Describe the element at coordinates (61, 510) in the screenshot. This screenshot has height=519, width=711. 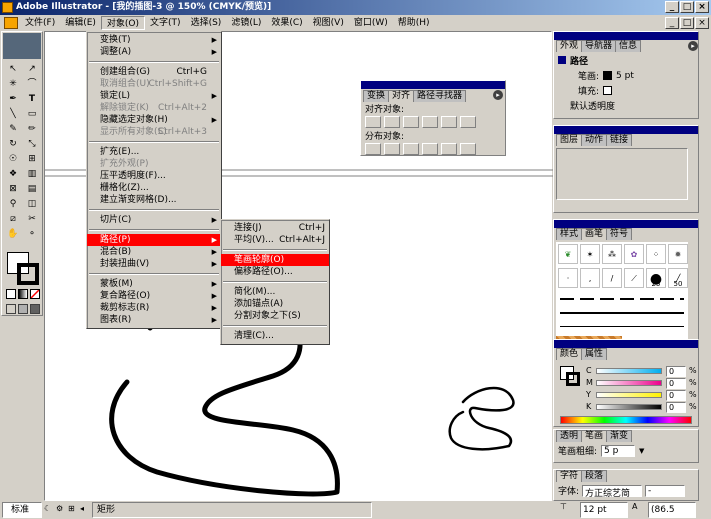
I see `gear-icon: ⚙` at that location.